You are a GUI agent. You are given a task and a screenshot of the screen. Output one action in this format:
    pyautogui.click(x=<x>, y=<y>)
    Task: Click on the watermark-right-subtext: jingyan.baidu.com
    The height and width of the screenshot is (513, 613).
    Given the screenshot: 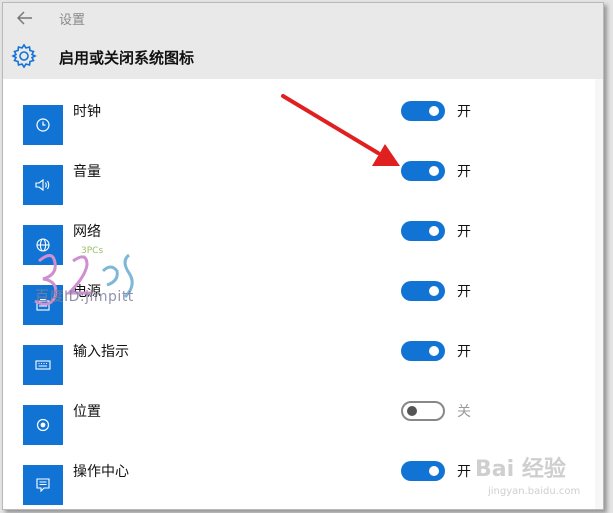 What is the action you would take?
    pyautogui.click(x=534, y=491)
    